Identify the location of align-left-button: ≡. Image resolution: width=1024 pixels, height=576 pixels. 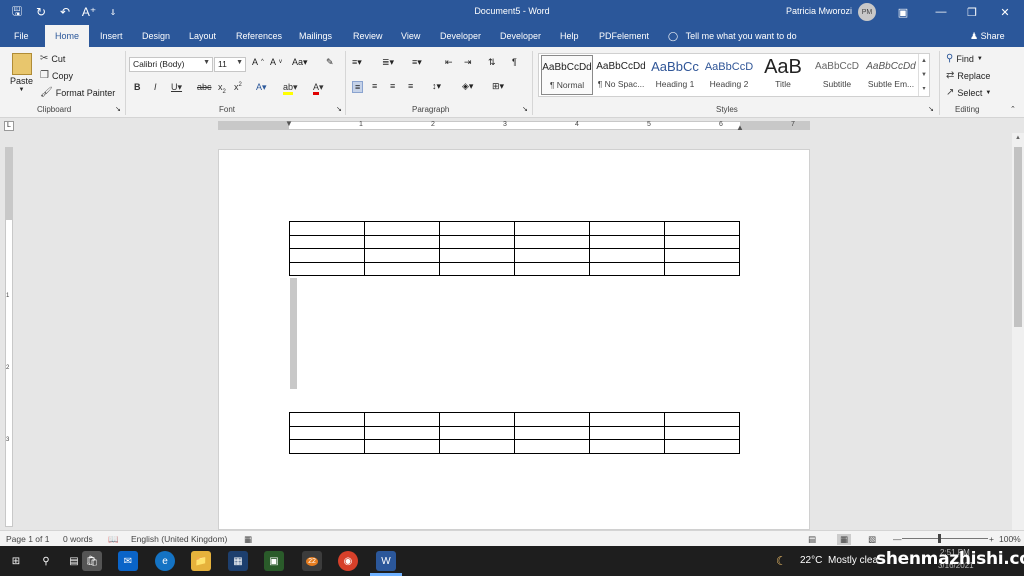
(358, 87).